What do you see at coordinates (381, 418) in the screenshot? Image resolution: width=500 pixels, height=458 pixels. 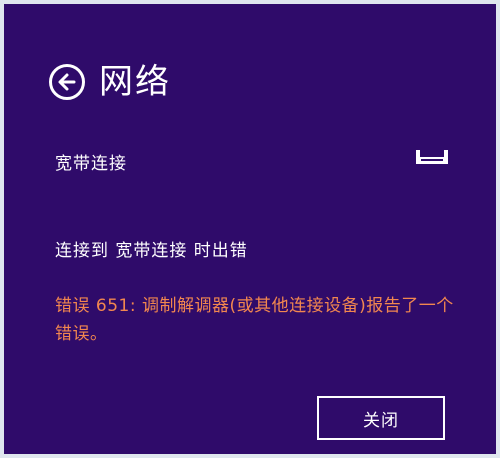 I see `close-button: 关闭` at bounding box center [381, 418].